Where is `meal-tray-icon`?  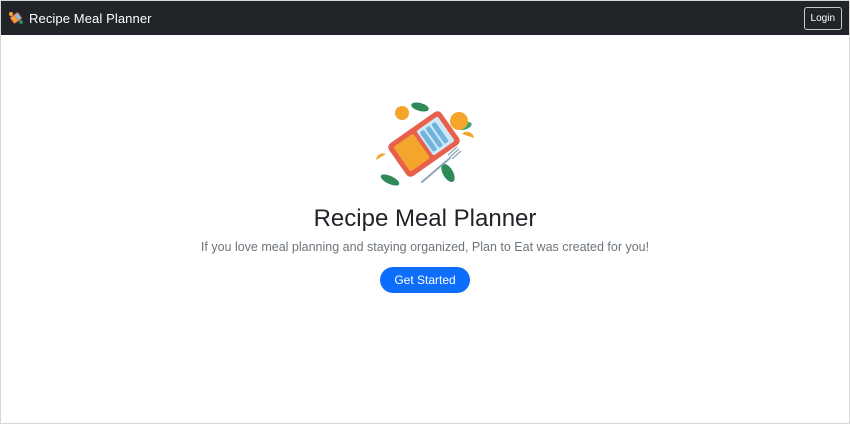 meal-tray-icon is located at coordinates (16, 18).